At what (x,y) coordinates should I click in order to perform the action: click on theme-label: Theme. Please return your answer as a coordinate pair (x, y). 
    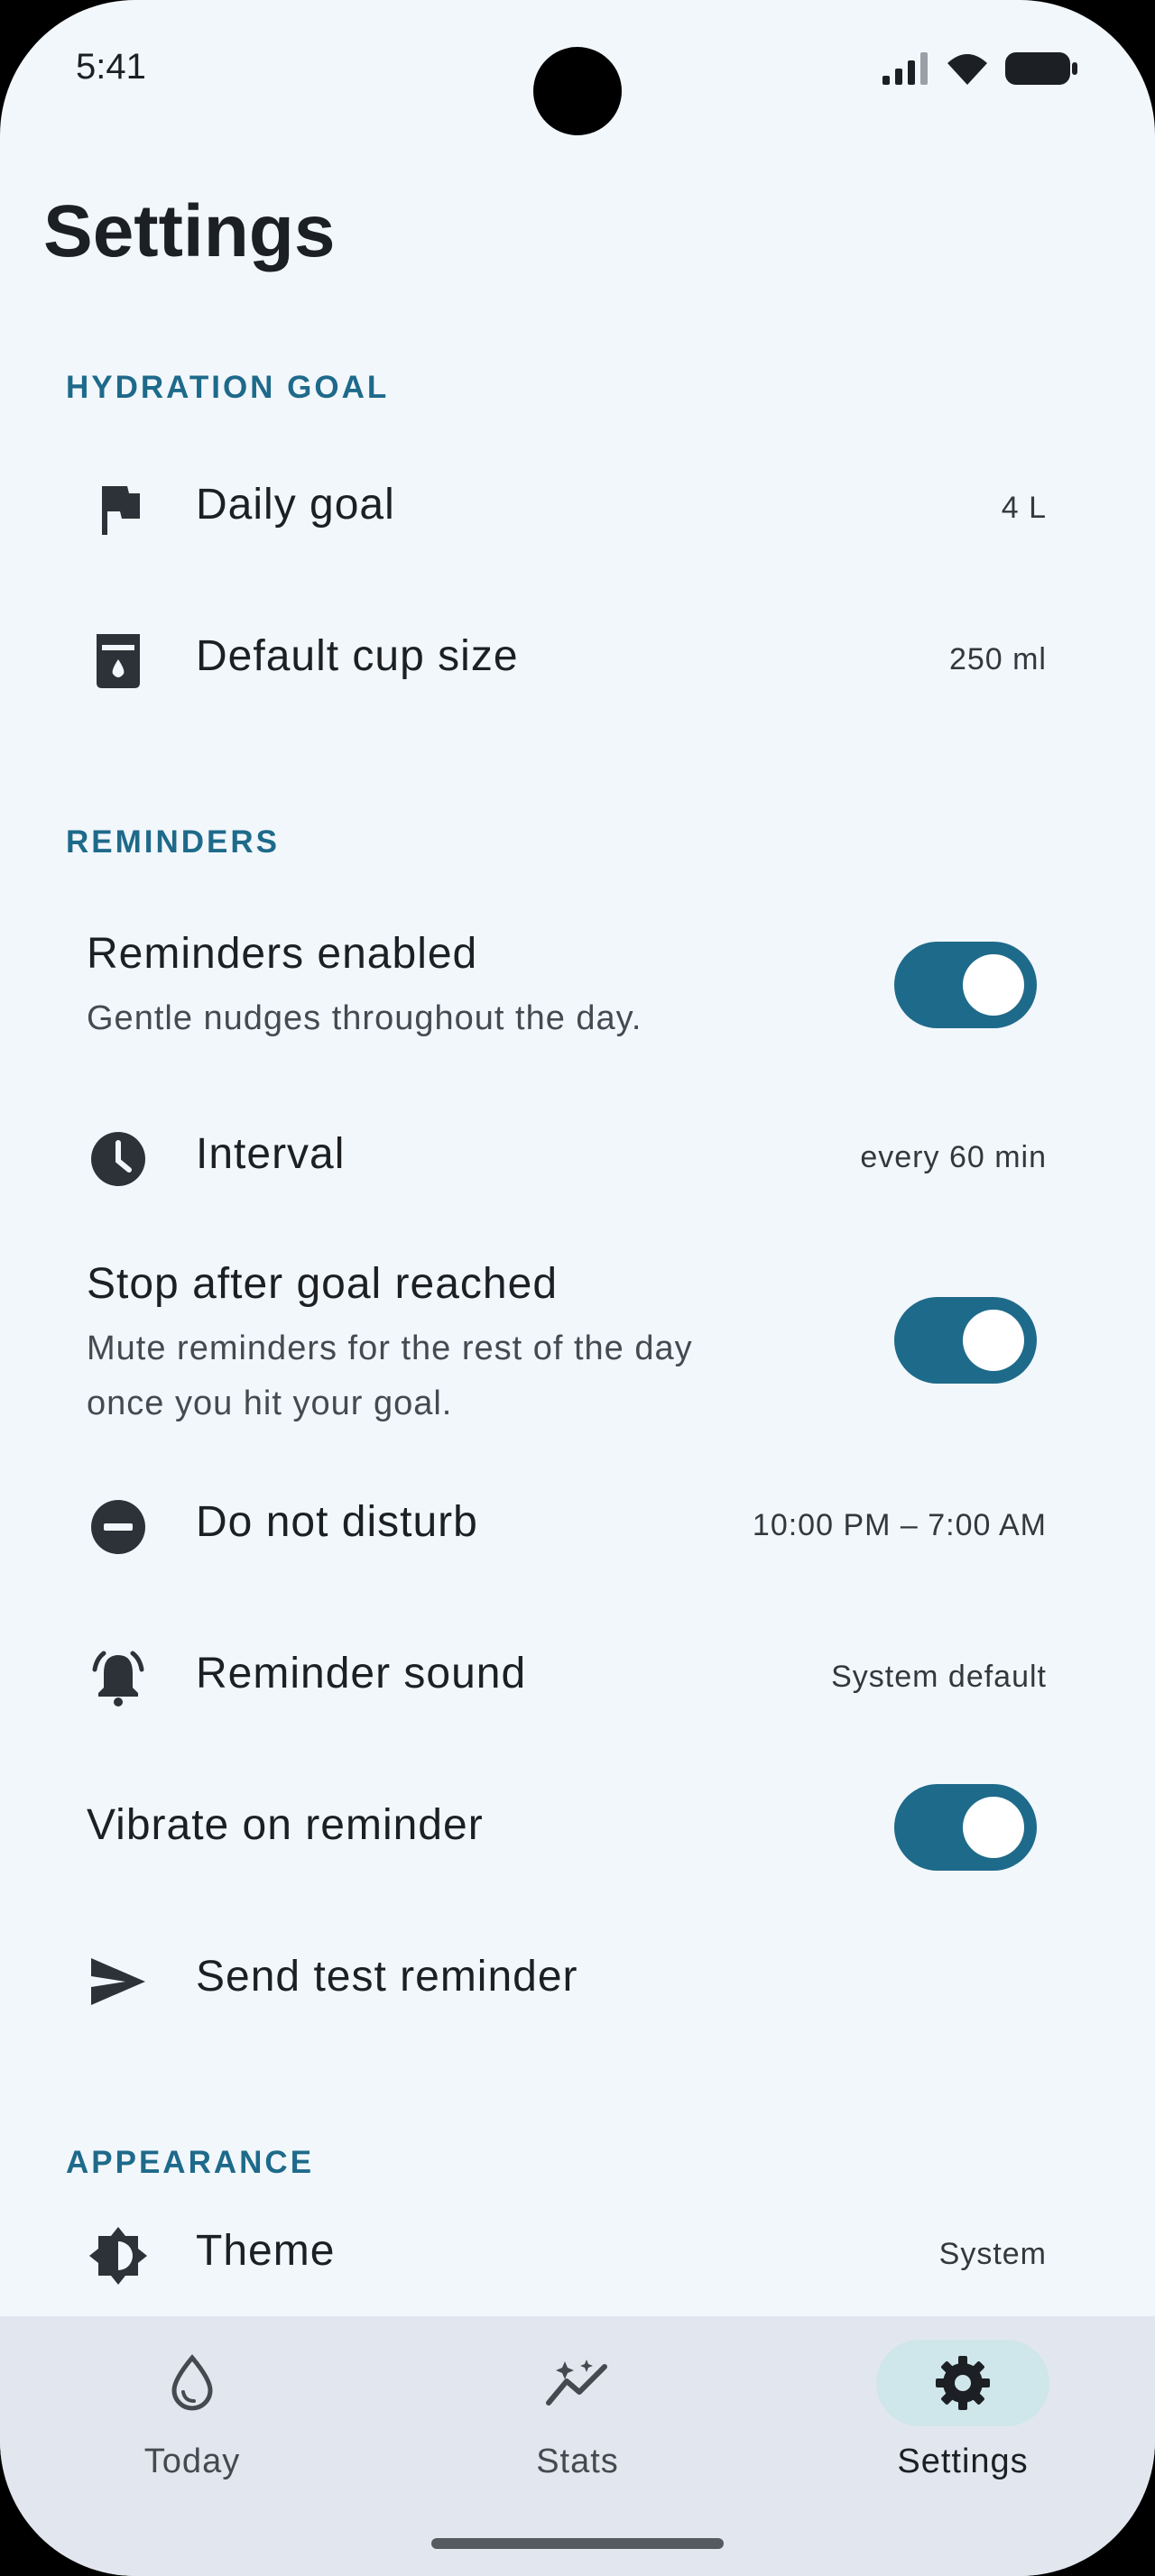
    Looking at the image, I should click on (266, 2251).